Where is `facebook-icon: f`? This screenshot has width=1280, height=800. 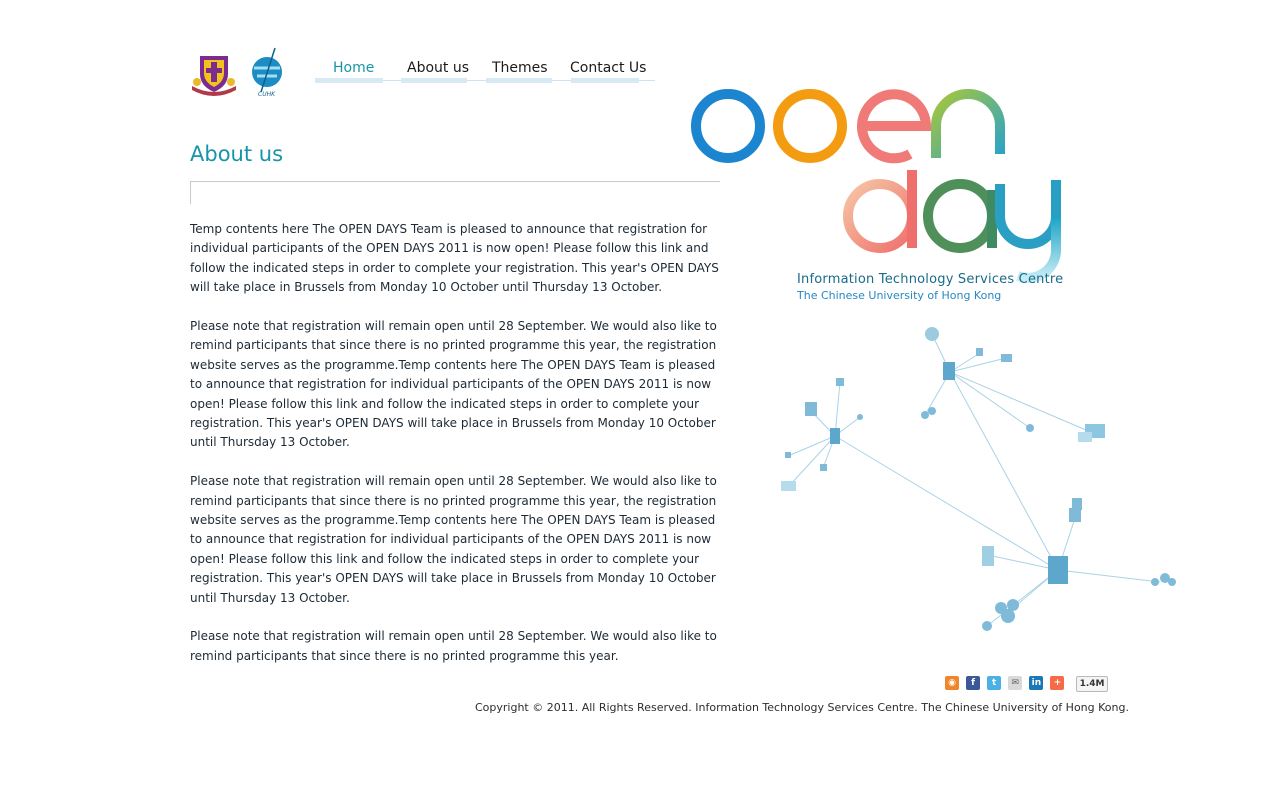 facebook-icon: f is located at coordinates (973, 683).